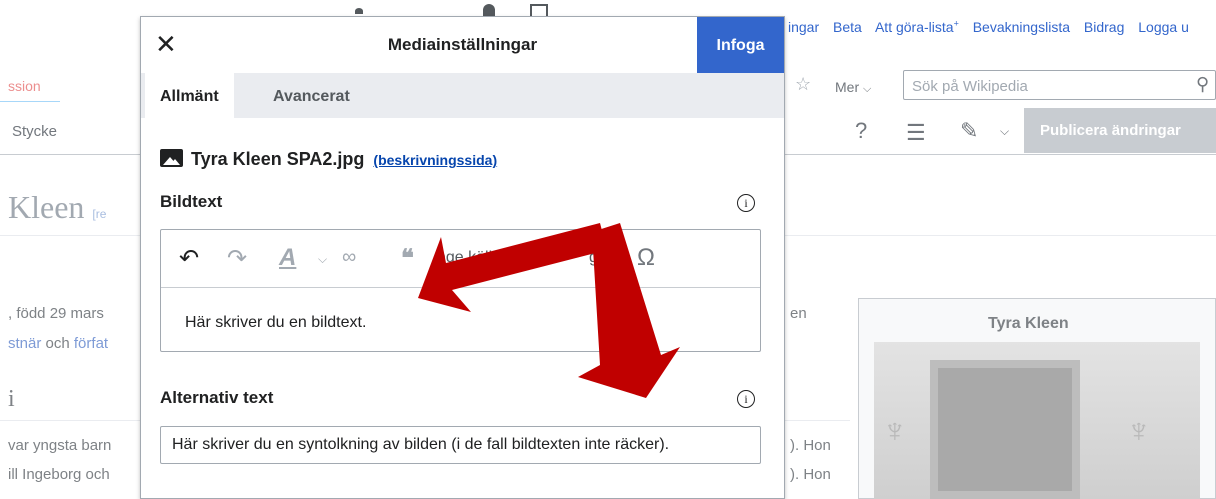 This screenshot has width=1216, height=499. Describe the element at coordinates (798, 313) in the screenshot. I see `body-right-1: en` at that location.